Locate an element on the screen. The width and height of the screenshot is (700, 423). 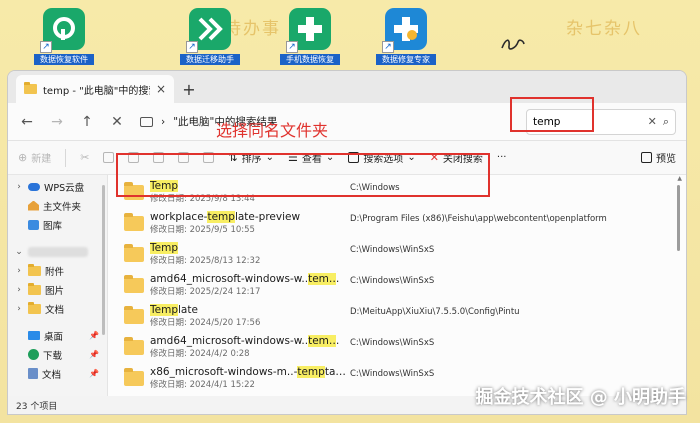
file-name: workplace-template-preview is located at coordinates (225, 217).